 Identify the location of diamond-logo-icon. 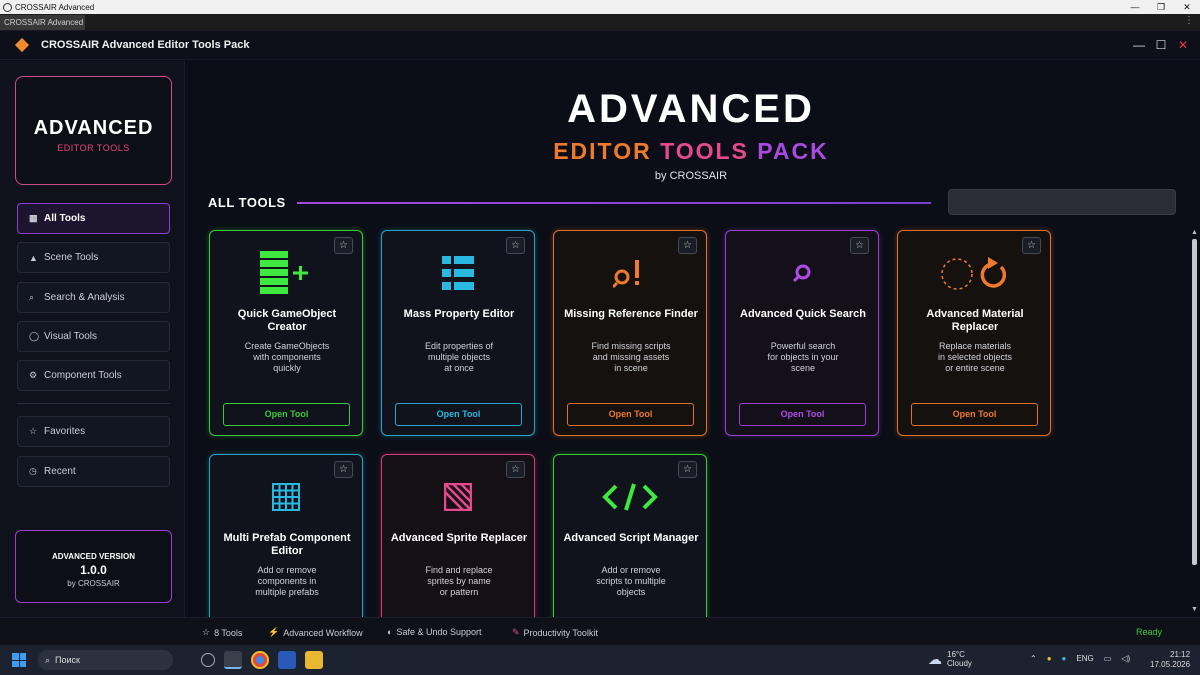
(22, 45).